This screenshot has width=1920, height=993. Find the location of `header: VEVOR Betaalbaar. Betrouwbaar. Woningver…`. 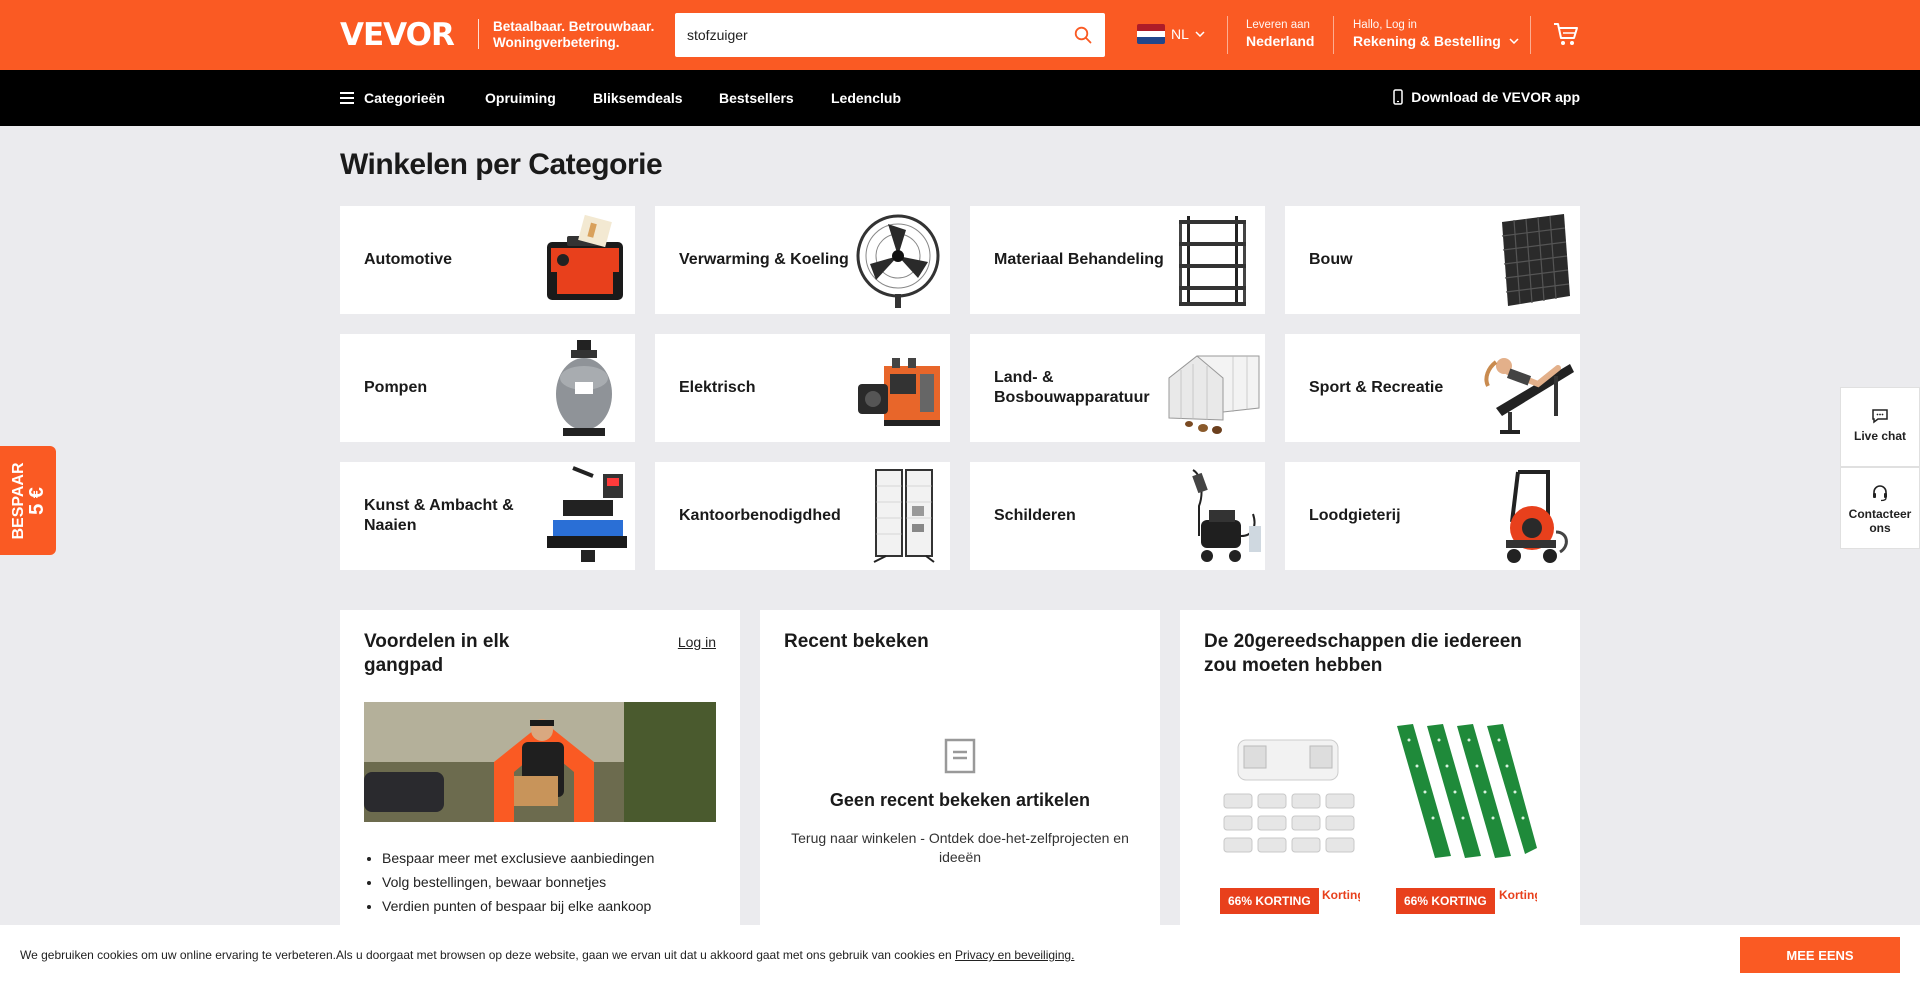

header: VEVOR Betaalbaar. Betrouwbaar. Woningver… is located at coordinates (960, 35).